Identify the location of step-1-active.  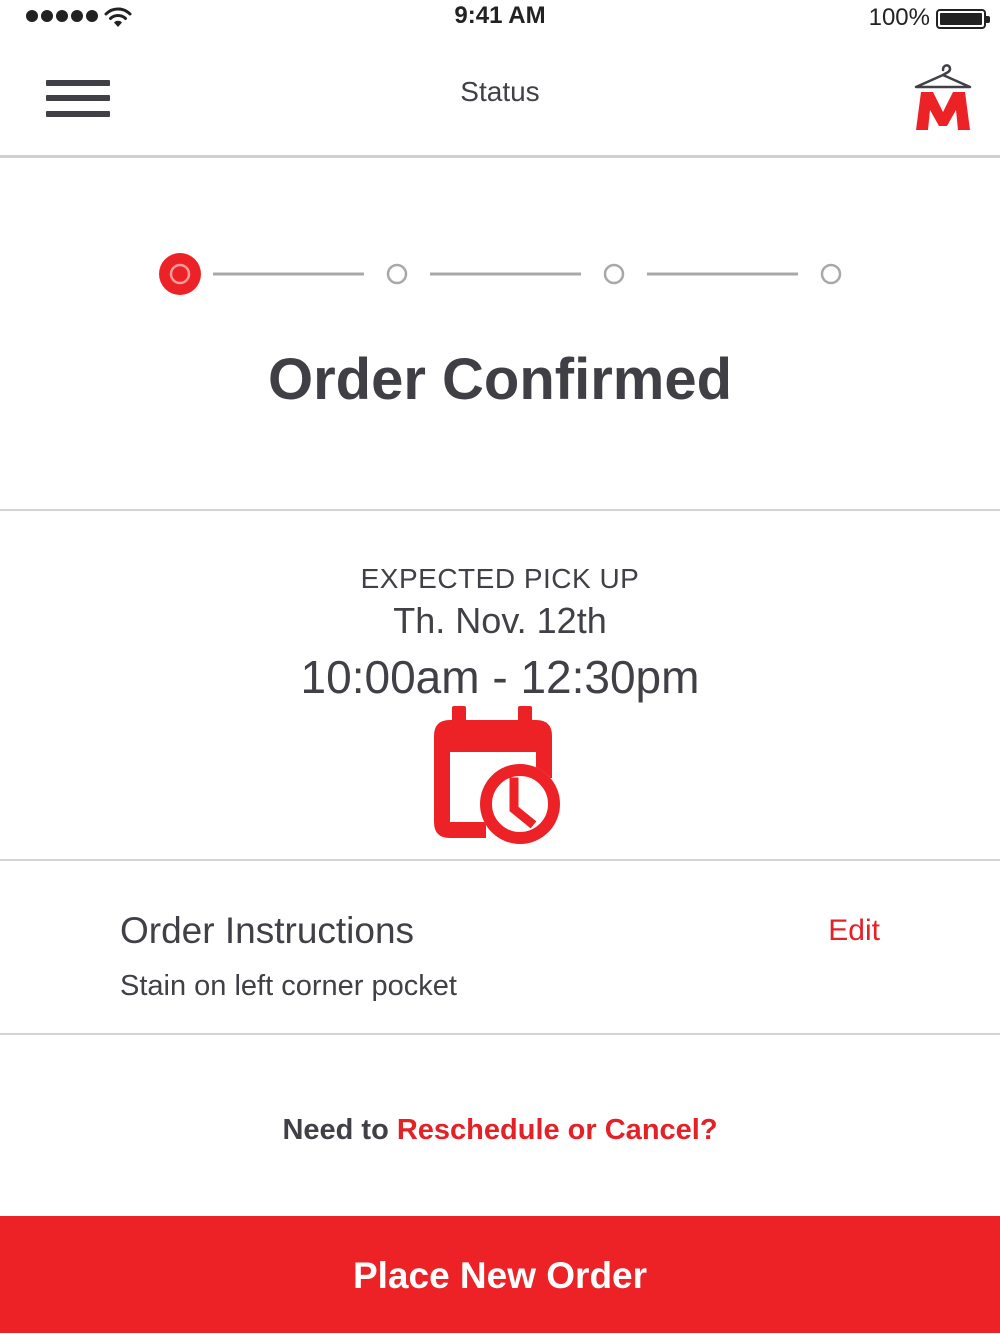
(180, 274).